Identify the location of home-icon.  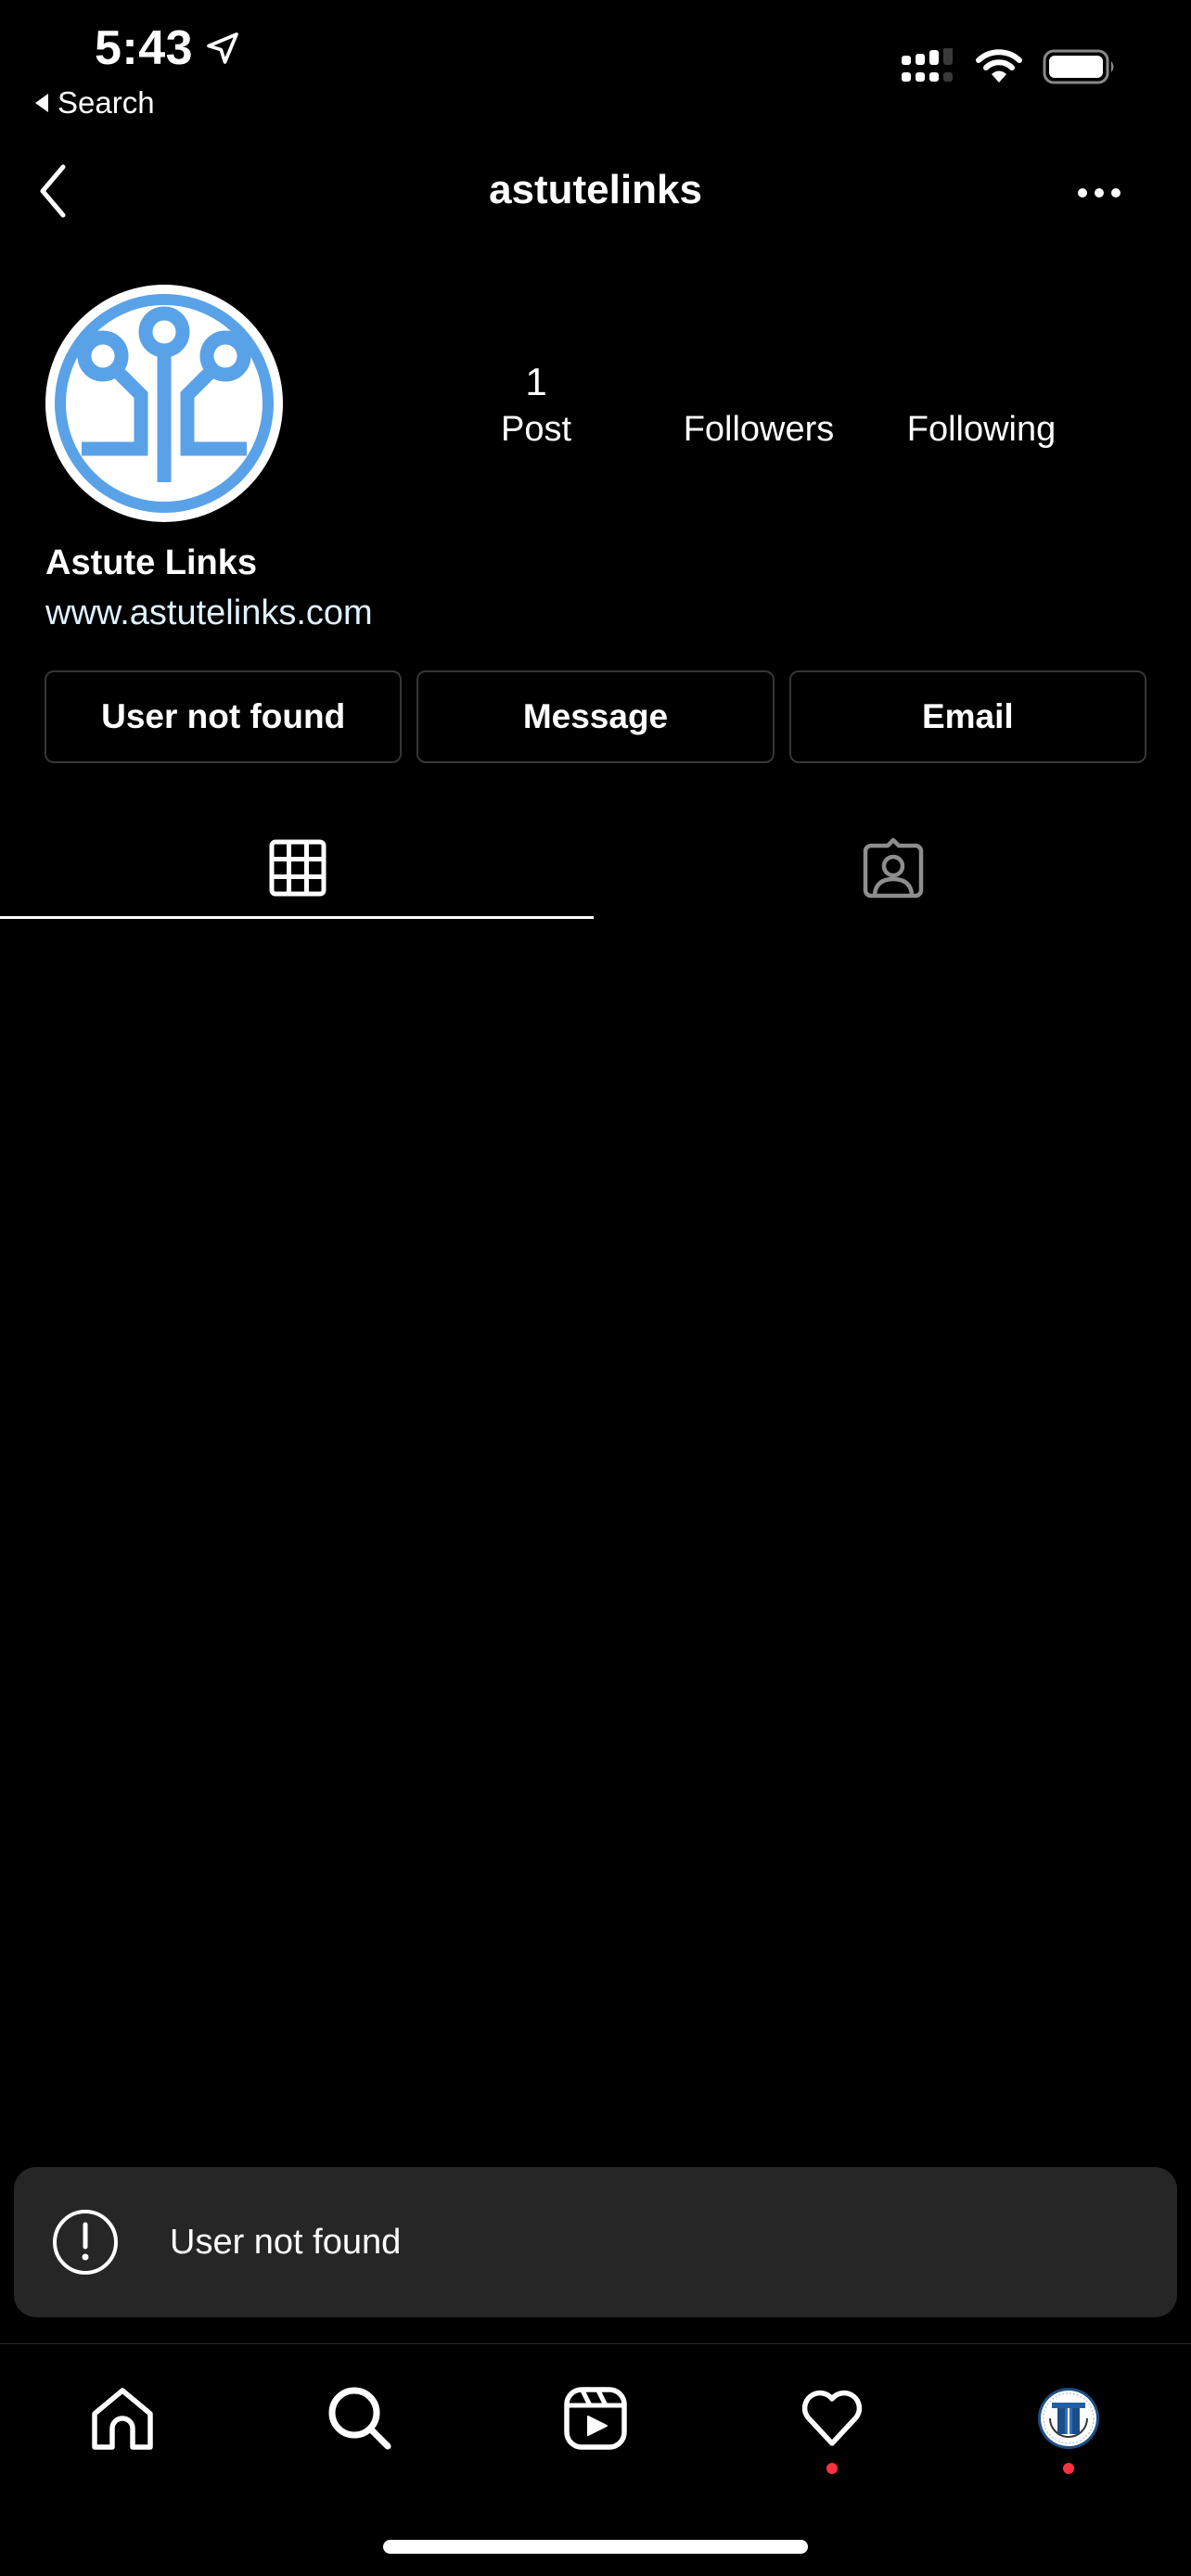
(122, 2419).